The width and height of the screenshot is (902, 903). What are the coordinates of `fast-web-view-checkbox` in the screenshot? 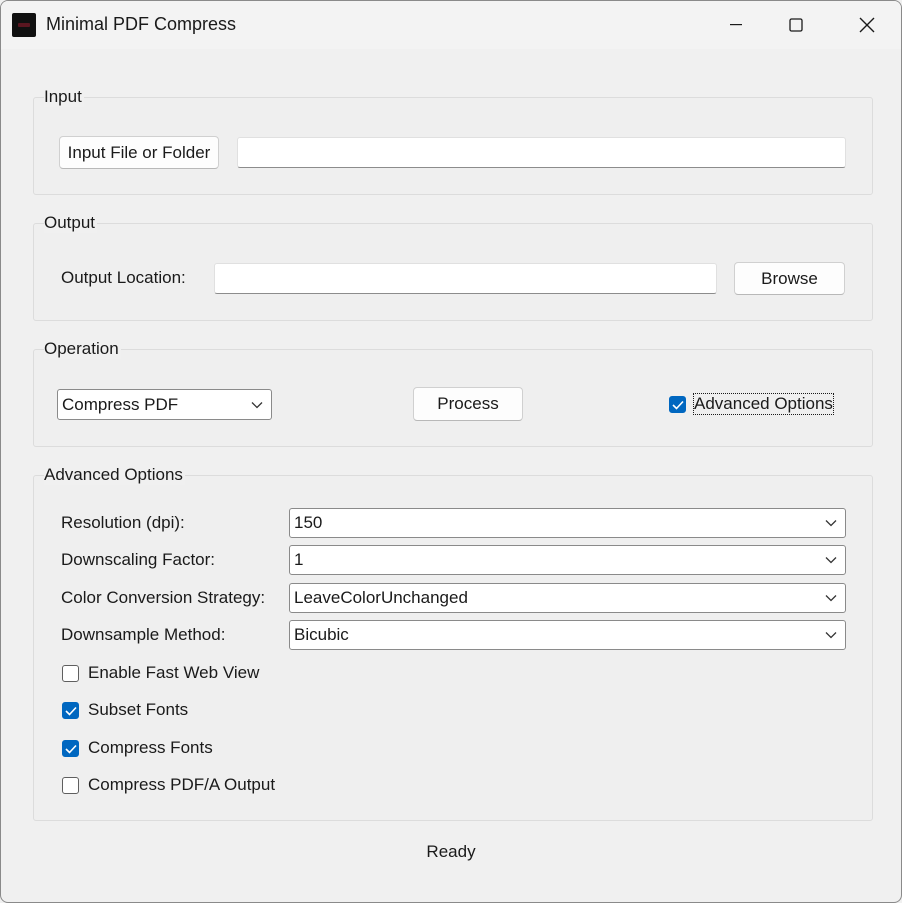 It's located at (70, 673).